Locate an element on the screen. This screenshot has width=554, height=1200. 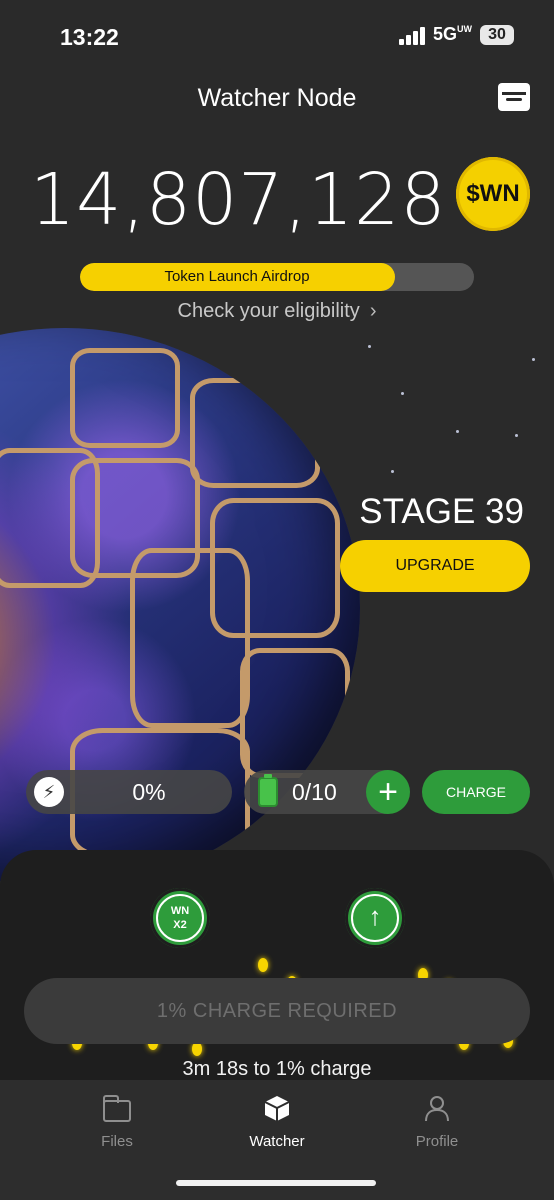
charge-countdown: 3m 18s to 1% charge is located at coordinates (277, 1069).